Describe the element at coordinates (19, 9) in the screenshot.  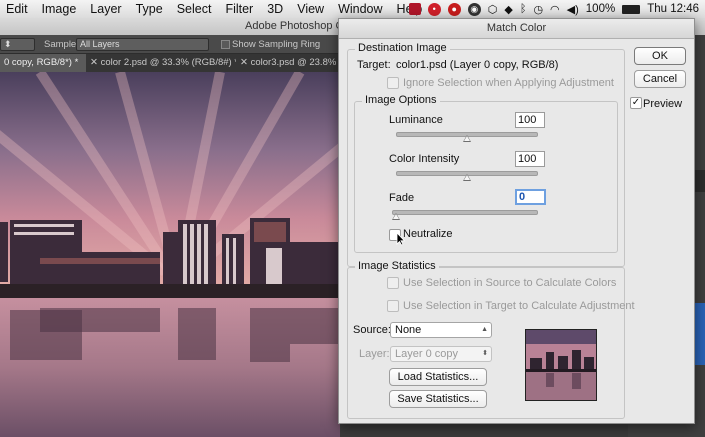
I see `menu-edit: Edit` at that location.